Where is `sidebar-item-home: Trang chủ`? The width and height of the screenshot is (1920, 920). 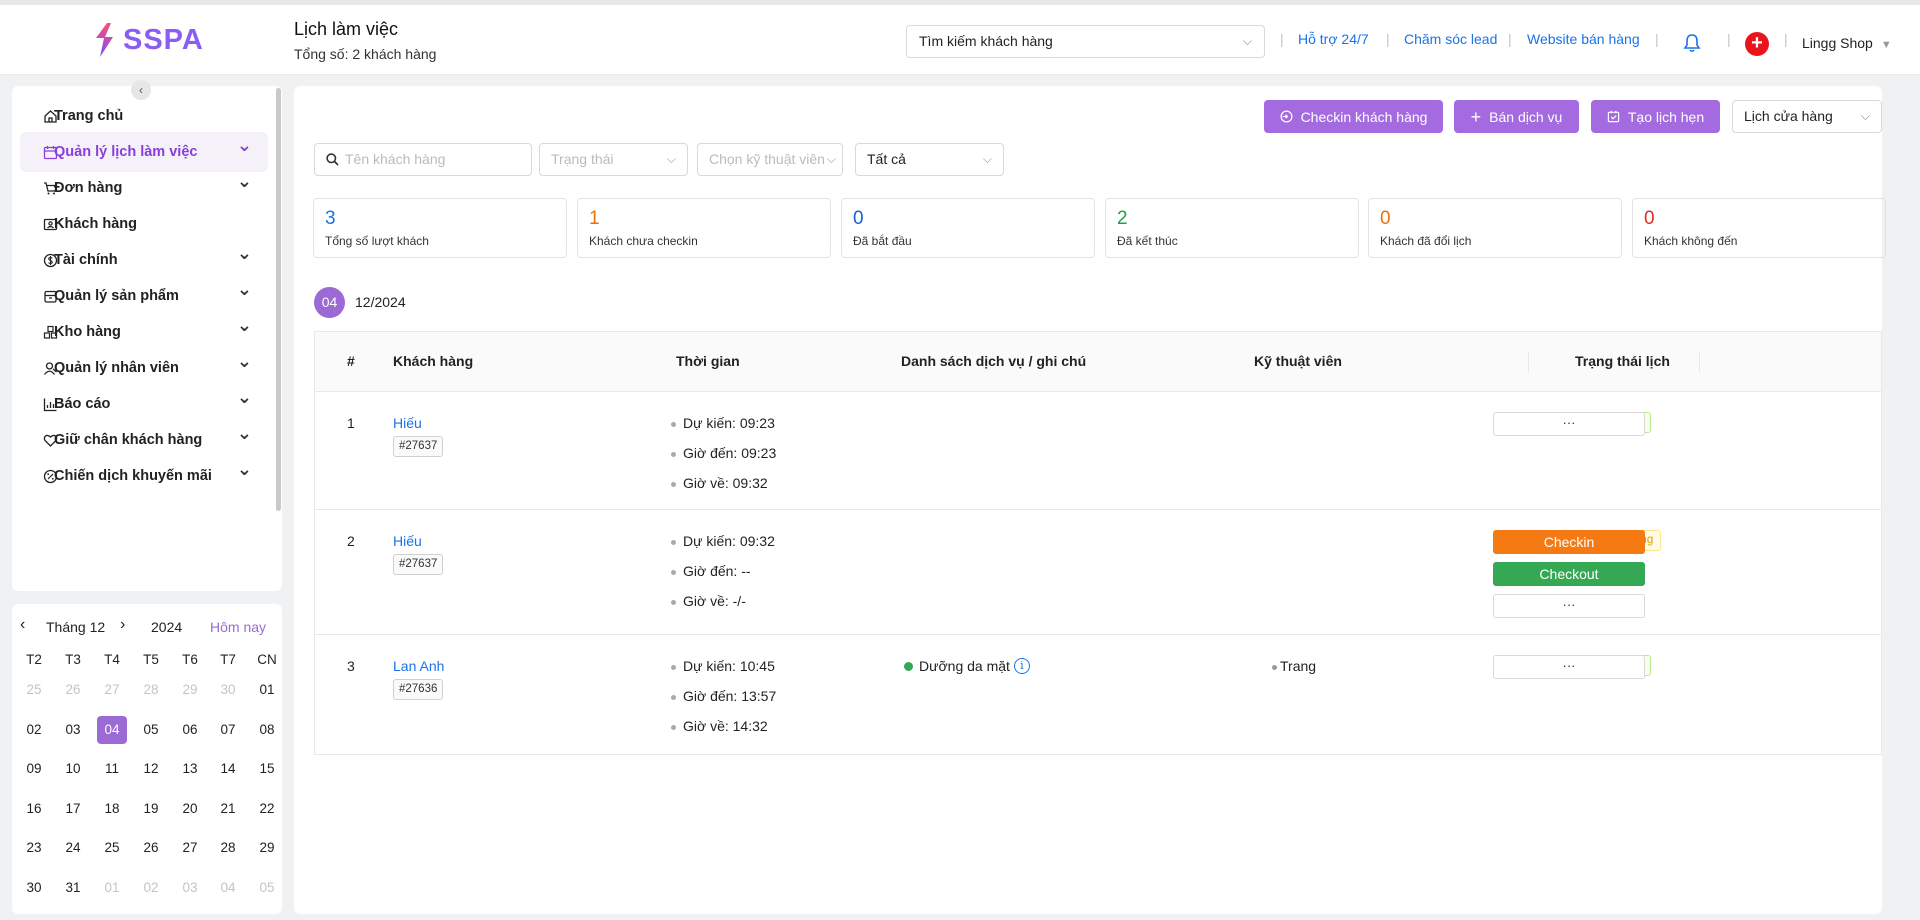
sidebar-item-home: Trang chủ is located at coordinates (144, 116).